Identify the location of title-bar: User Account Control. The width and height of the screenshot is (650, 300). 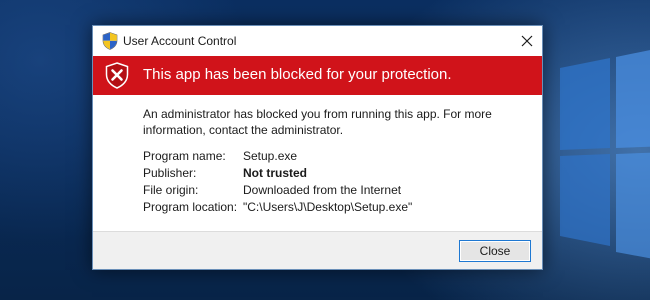
(317, 41).